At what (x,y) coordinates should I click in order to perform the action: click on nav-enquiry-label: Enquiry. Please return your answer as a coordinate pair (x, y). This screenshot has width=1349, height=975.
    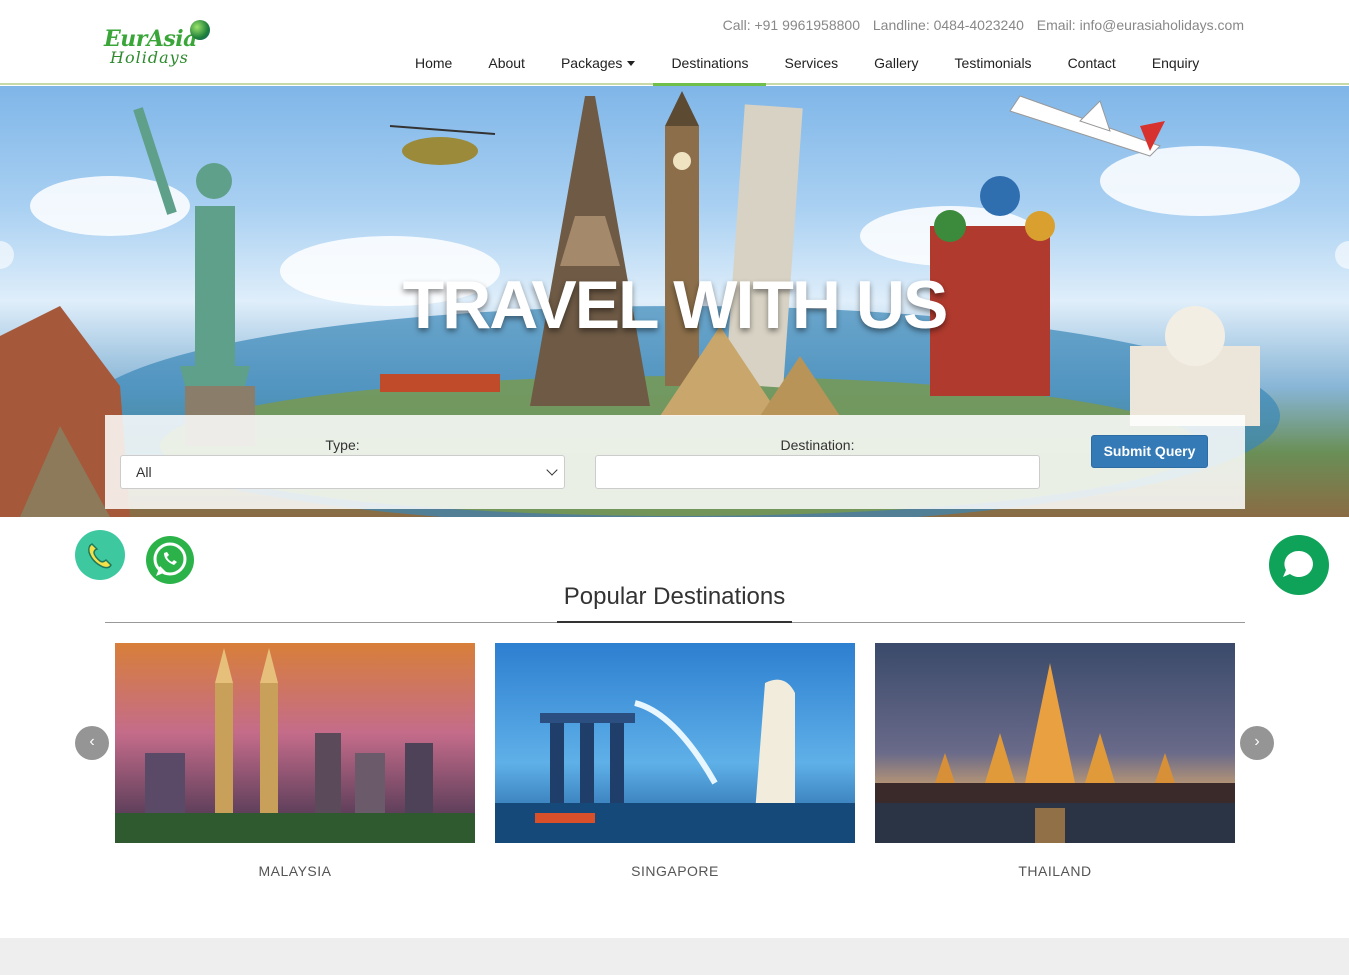
    Looking at the image, I should click on (1175, 63).